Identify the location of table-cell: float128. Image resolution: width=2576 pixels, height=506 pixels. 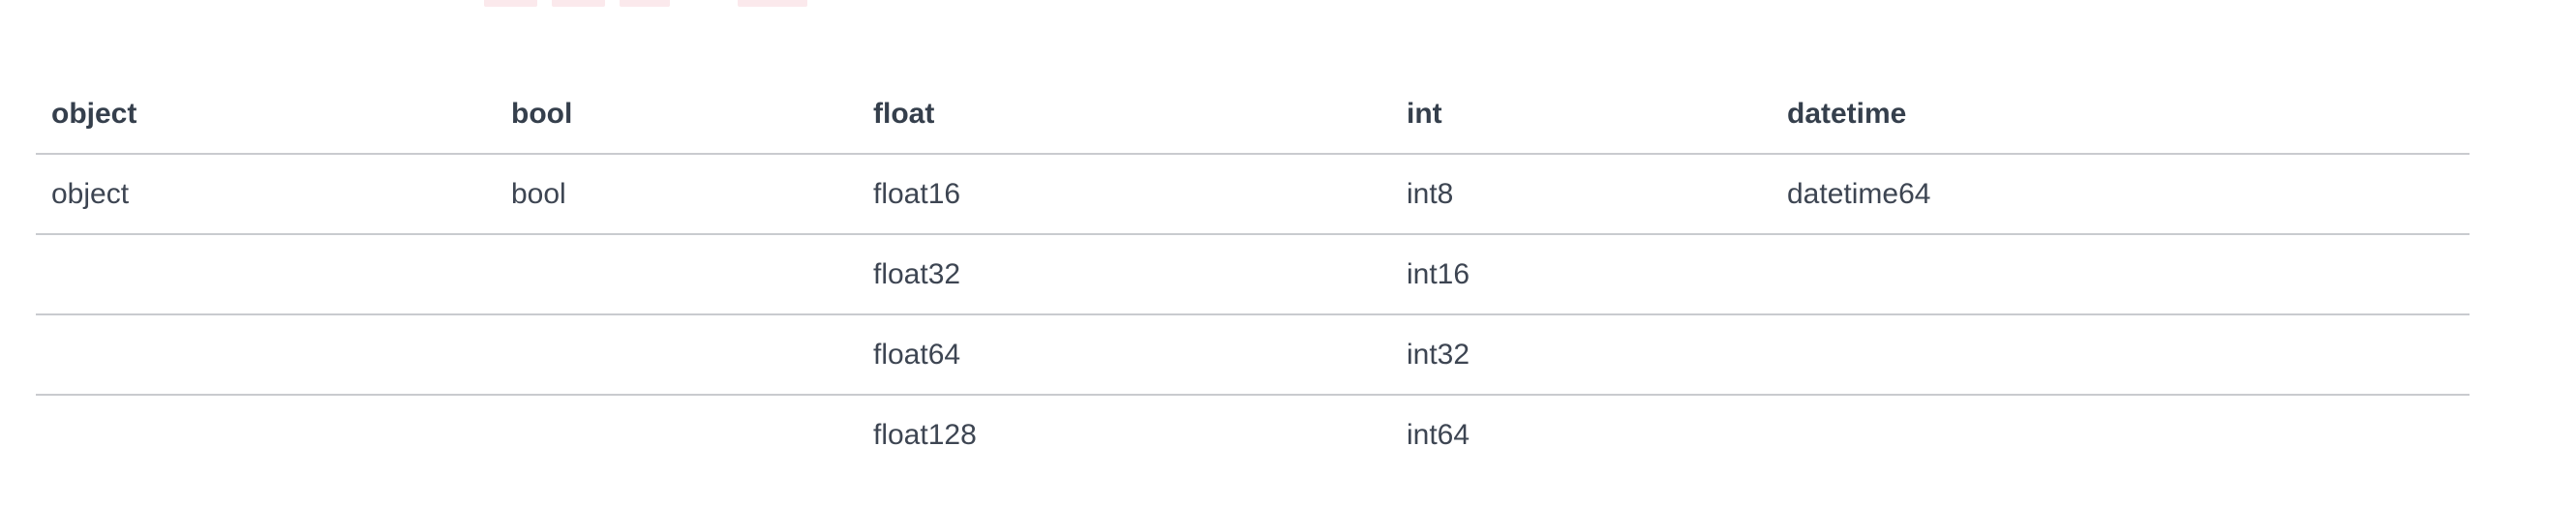
(925, 434).